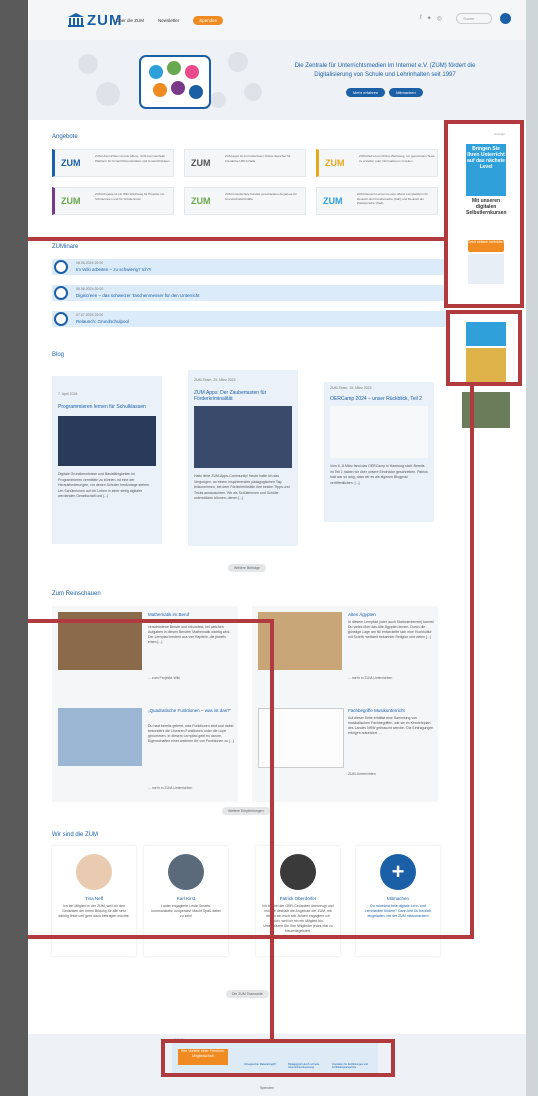 Image resolution: width=538 pixels, height=1096 pixels. Describe the element at coordinates (76, 20) in the screenshot. I see `temple-icon` at that location.